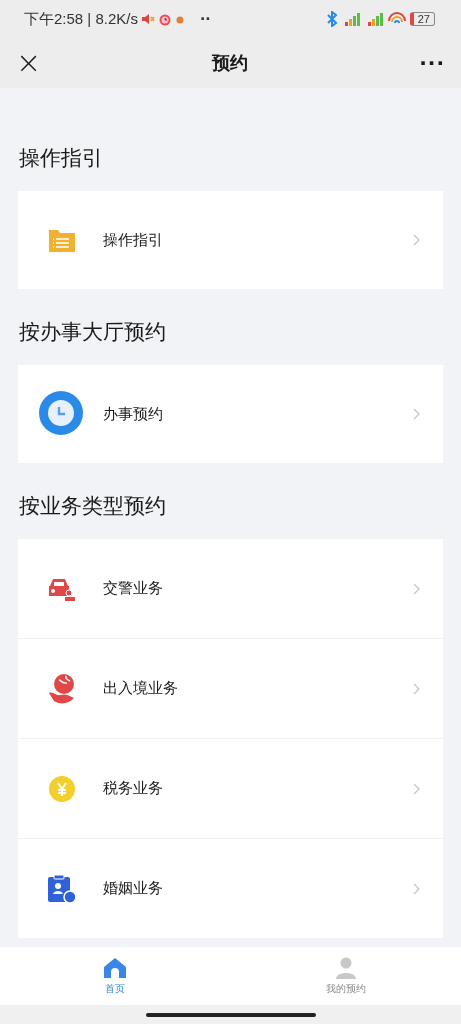 The height and width of the screenshot is (1024, 461). Describe the element at coordinates (61, 240) in the screenshot. I see `folder-icon` at that location.